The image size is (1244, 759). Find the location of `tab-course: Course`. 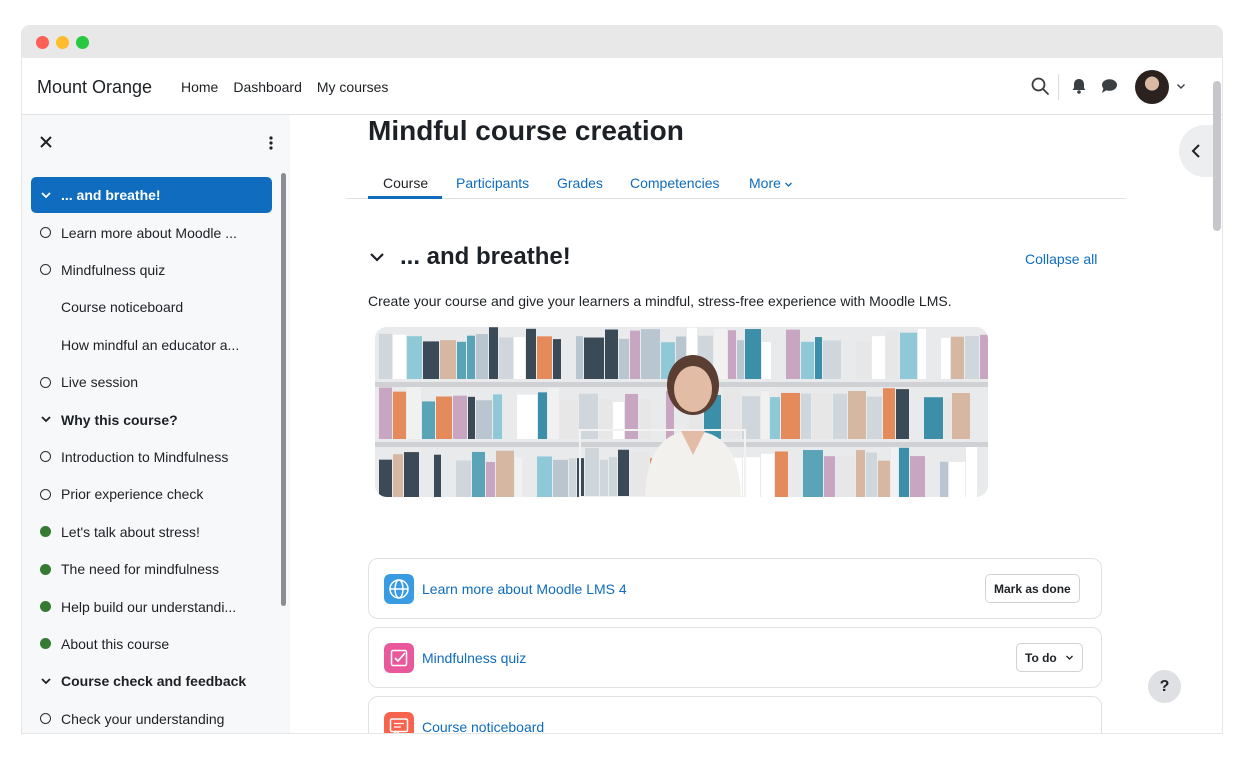

tab-course: Course is located at coordinates (405, 183).